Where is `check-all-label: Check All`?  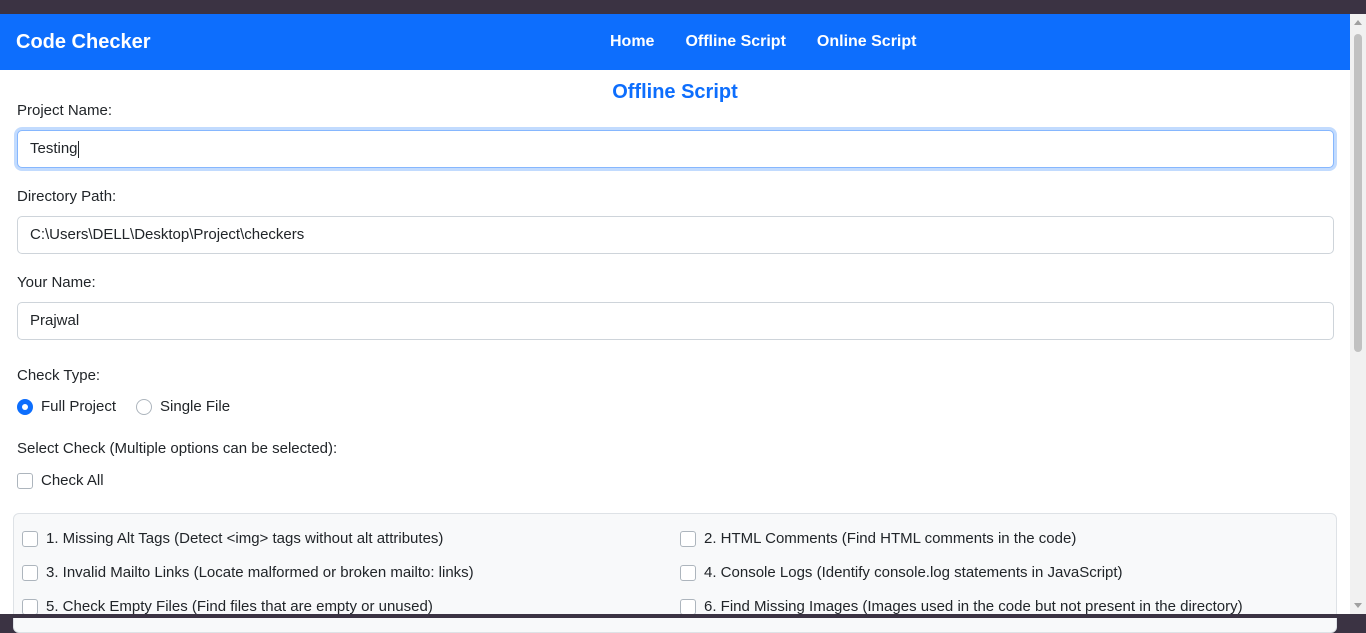 check-all-label: Check All is located at coordinates (72, 480).